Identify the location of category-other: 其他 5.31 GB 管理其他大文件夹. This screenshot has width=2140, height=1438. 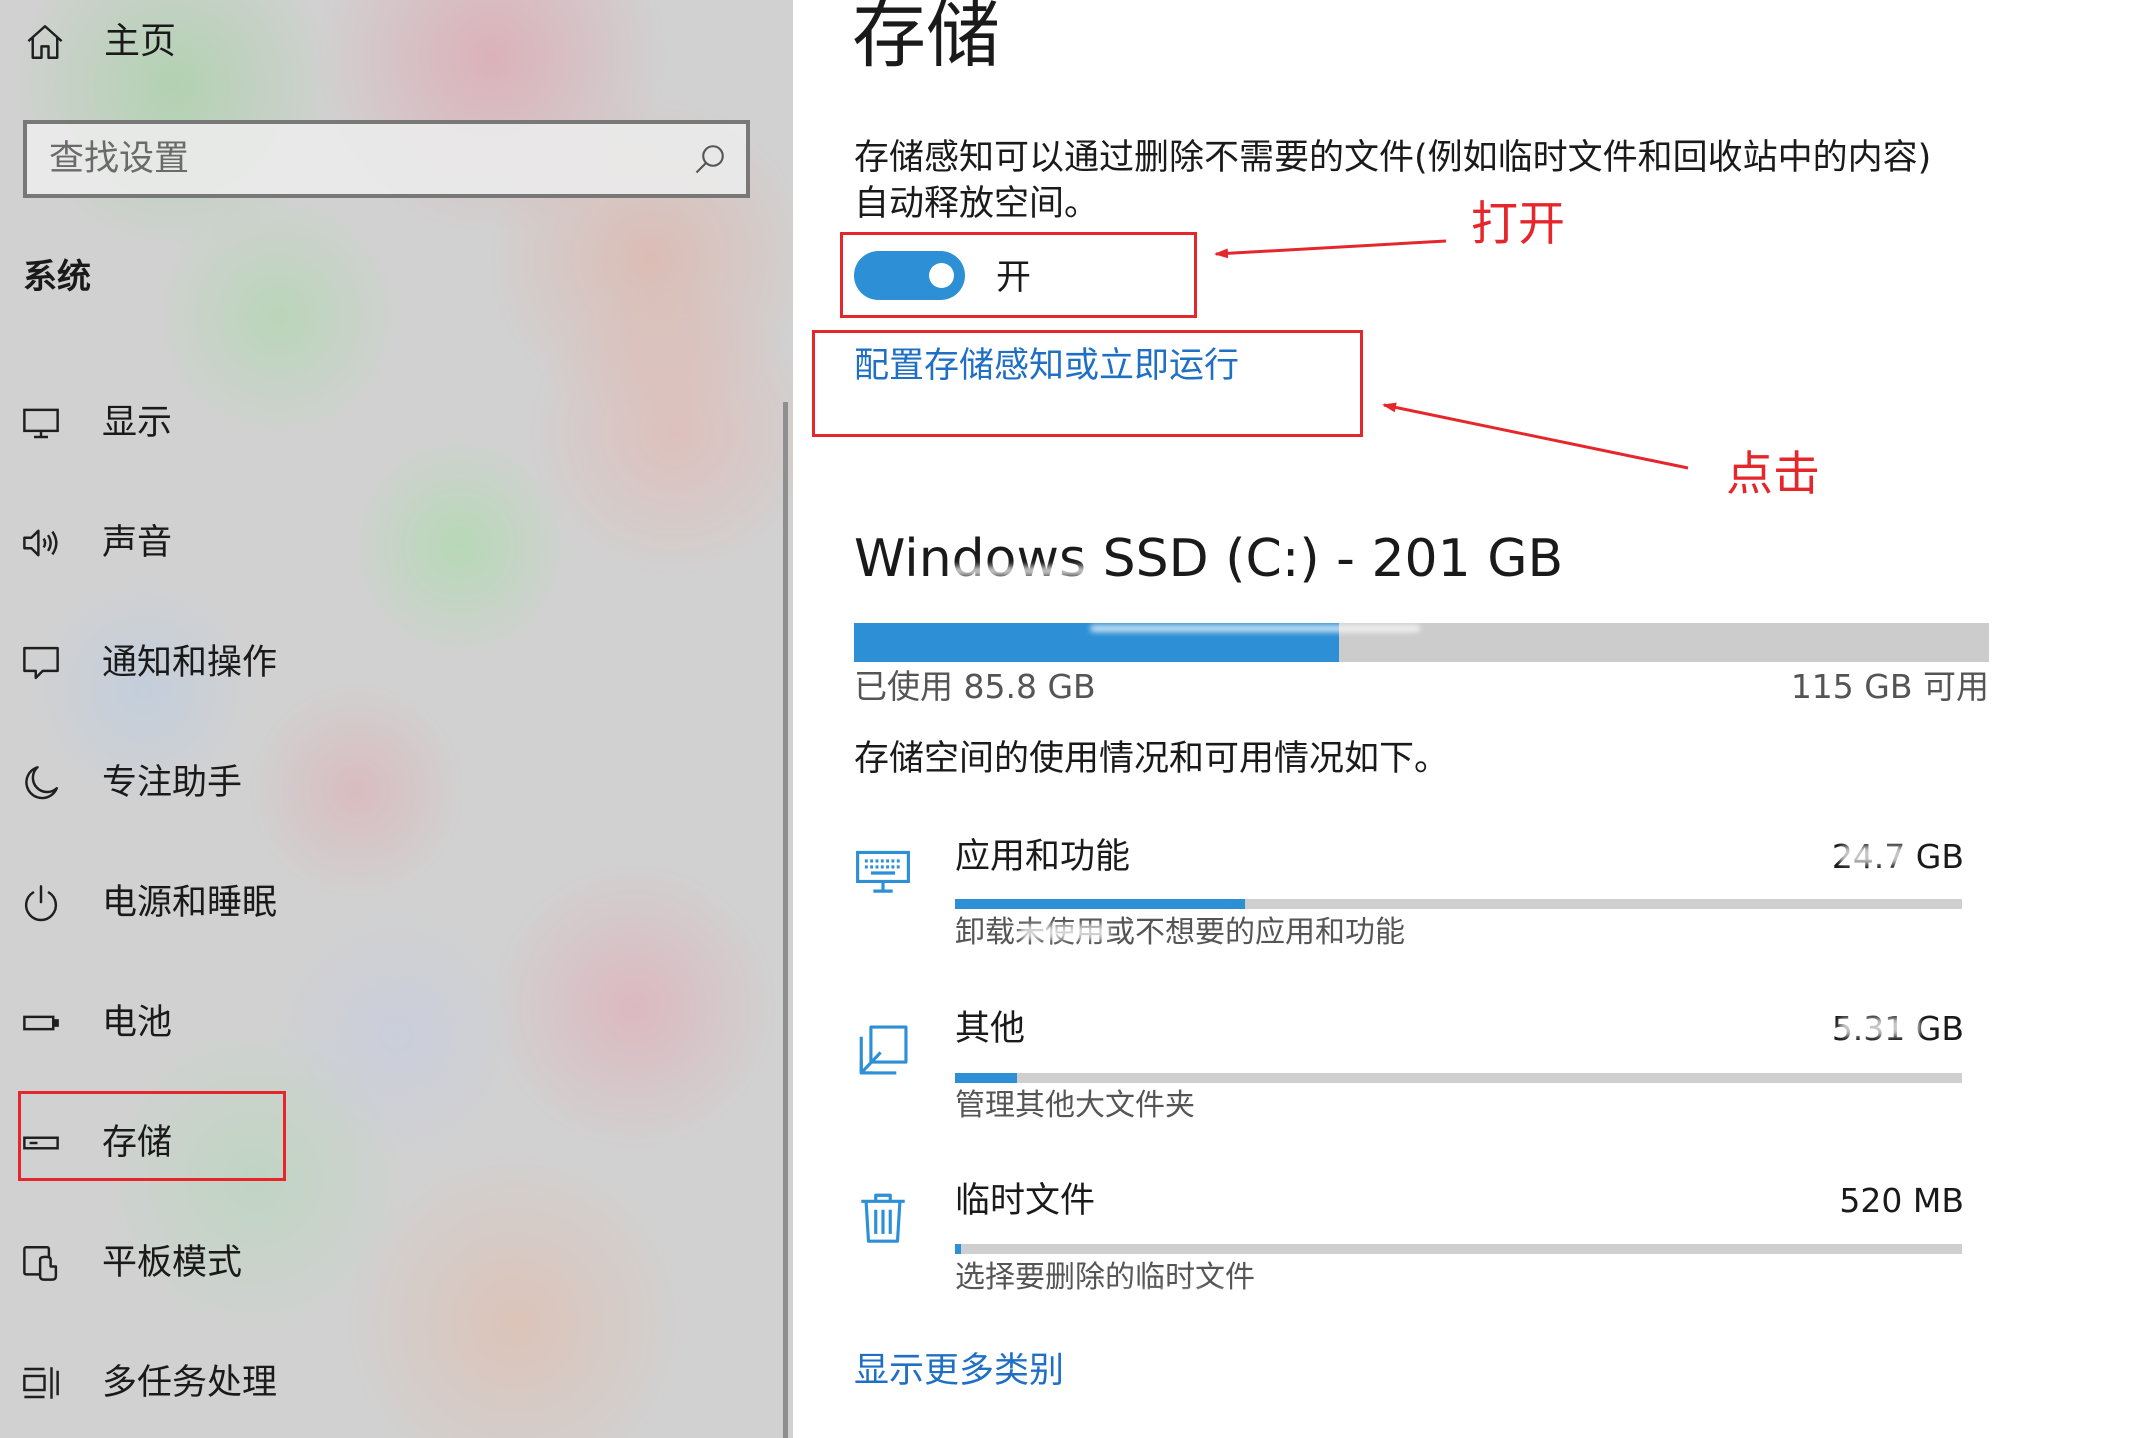
(1409, 1073).